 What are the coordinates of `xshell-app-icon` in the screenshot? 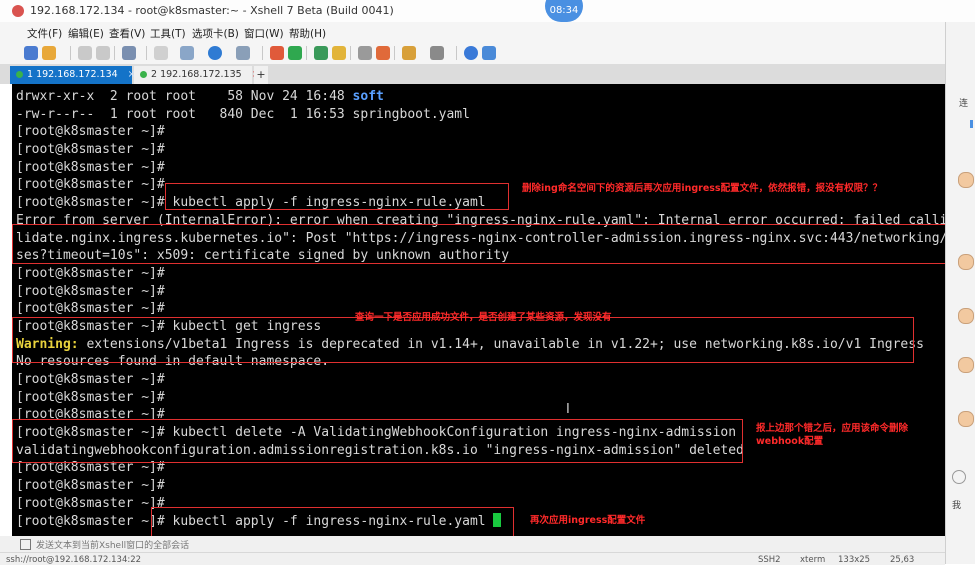 It's located at (18, 11).